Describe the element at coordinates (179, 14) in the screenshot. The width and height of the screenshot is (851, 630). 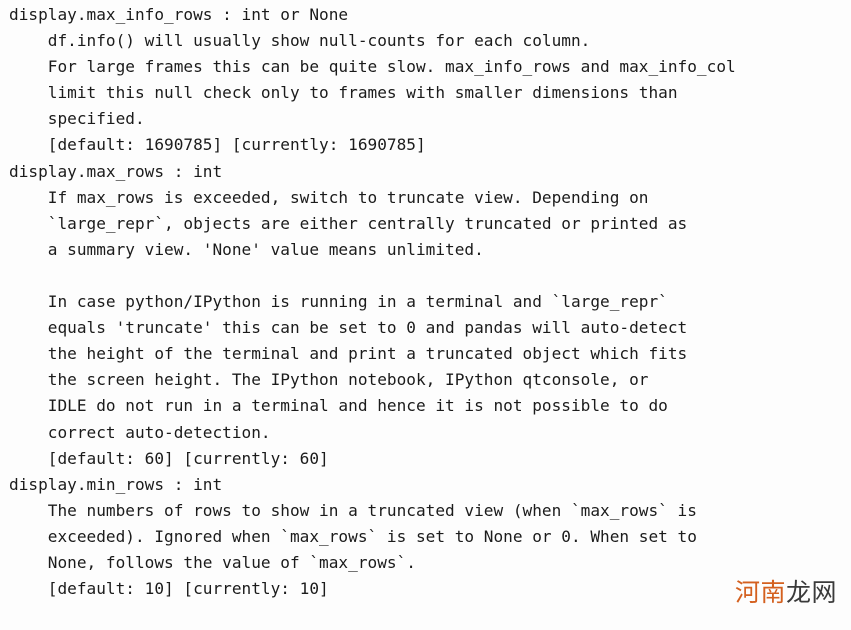
I see `console-line: display.max_info_rows : int or None` at that location.